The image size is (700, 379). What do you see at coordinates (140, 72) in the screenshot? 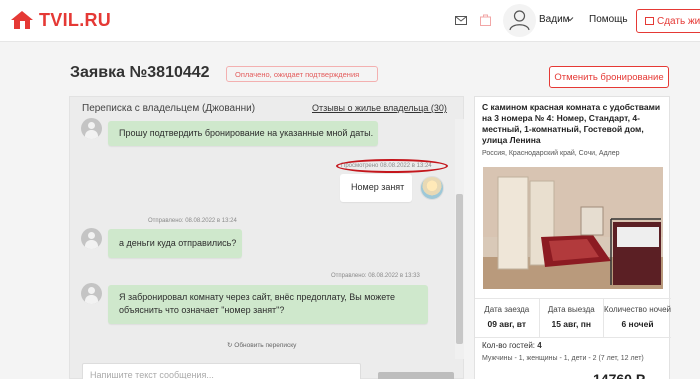
I see `page-title: Заявка №3810442` at bounding box center [140, 72].